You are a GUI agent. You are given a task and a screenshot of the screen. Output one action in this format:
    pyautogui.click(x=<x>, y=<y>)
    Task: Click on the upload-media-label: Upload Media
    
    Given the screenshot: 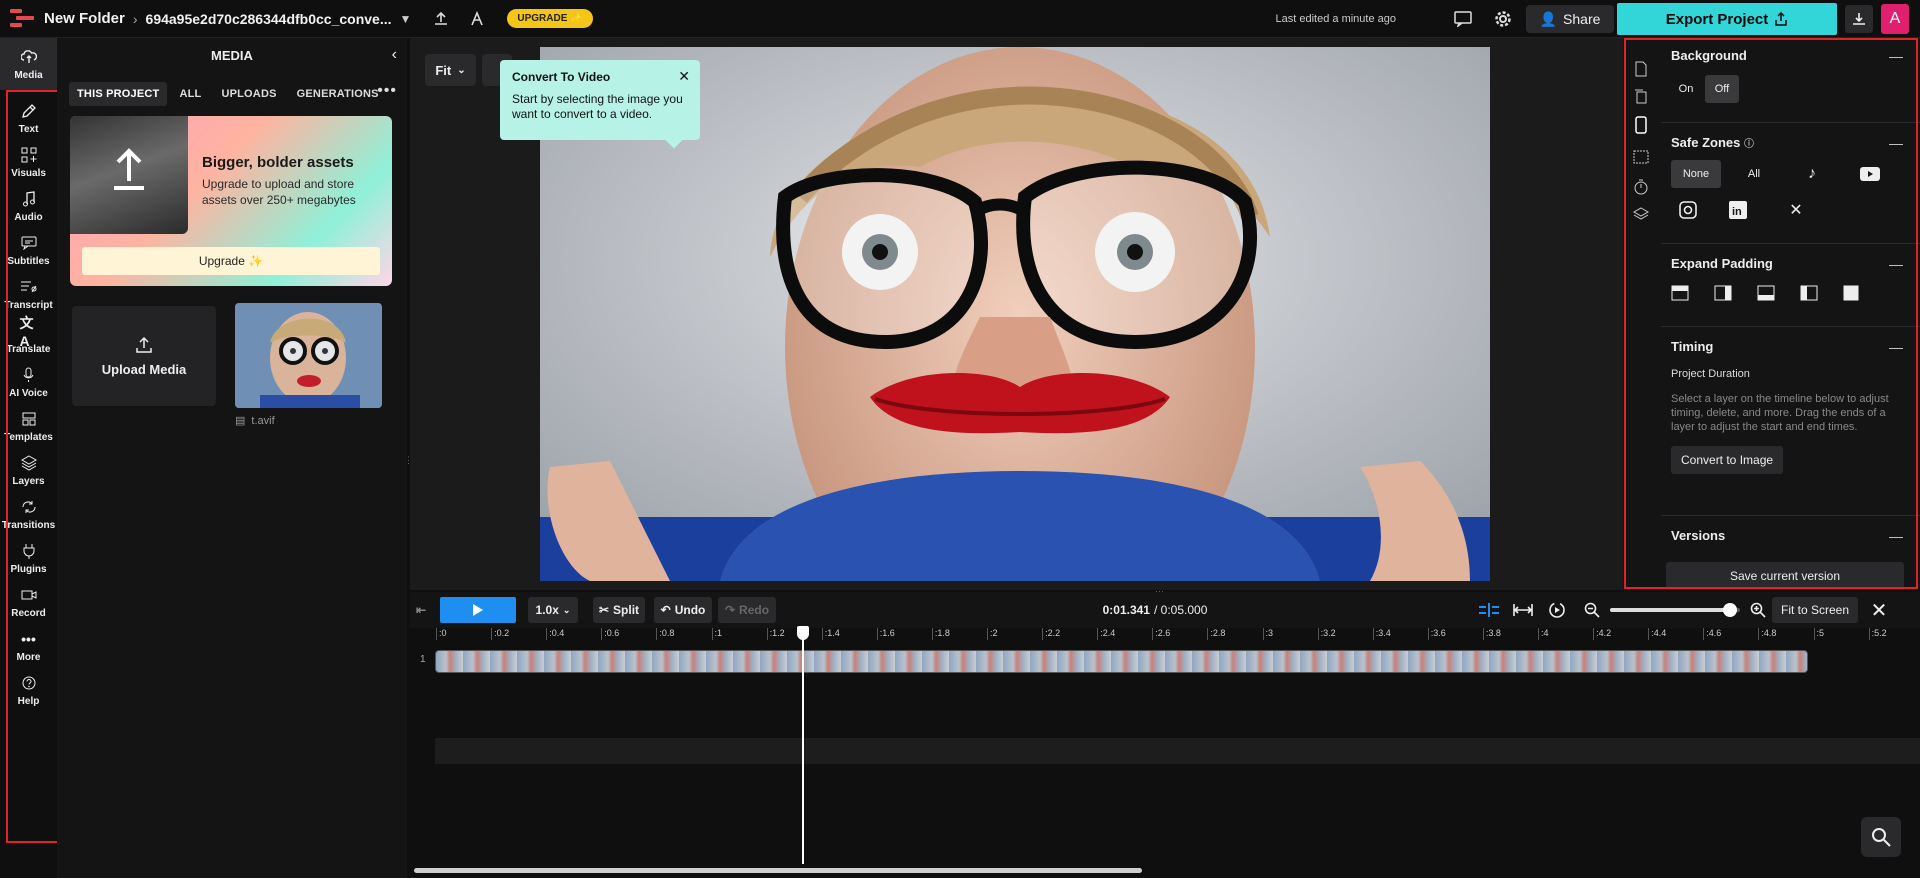 What is the action you would take?
    pyautogui.click(x=144, y=369)
    